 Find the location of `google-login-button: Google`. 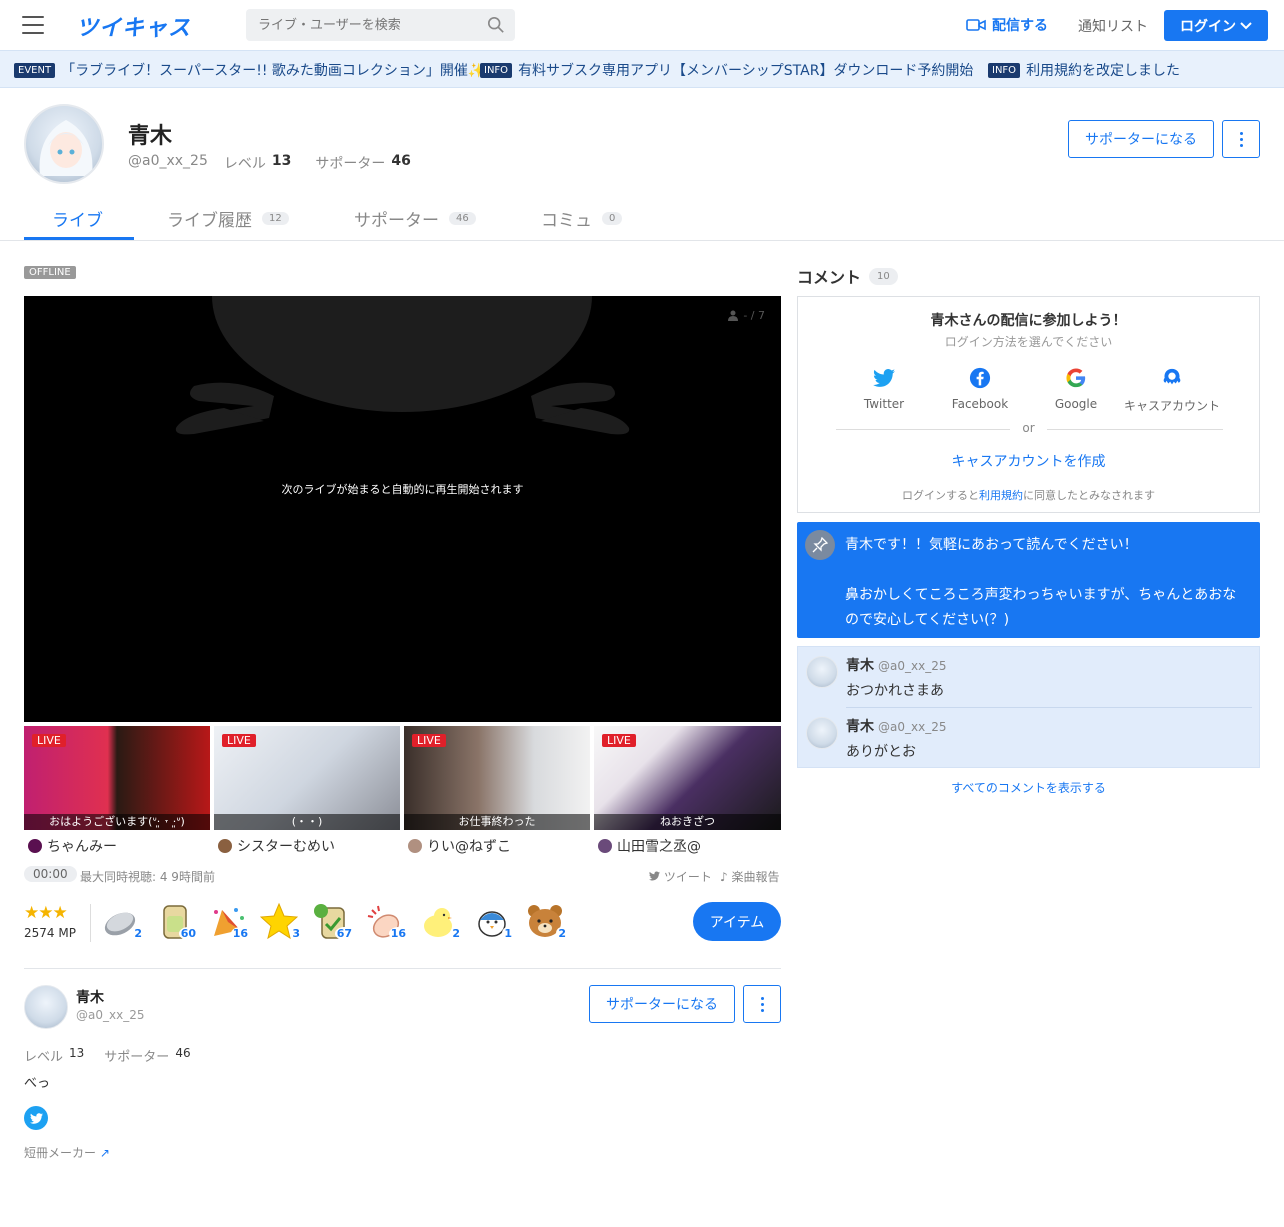

google-login-button: Google is located at coordinates (1076, 389).